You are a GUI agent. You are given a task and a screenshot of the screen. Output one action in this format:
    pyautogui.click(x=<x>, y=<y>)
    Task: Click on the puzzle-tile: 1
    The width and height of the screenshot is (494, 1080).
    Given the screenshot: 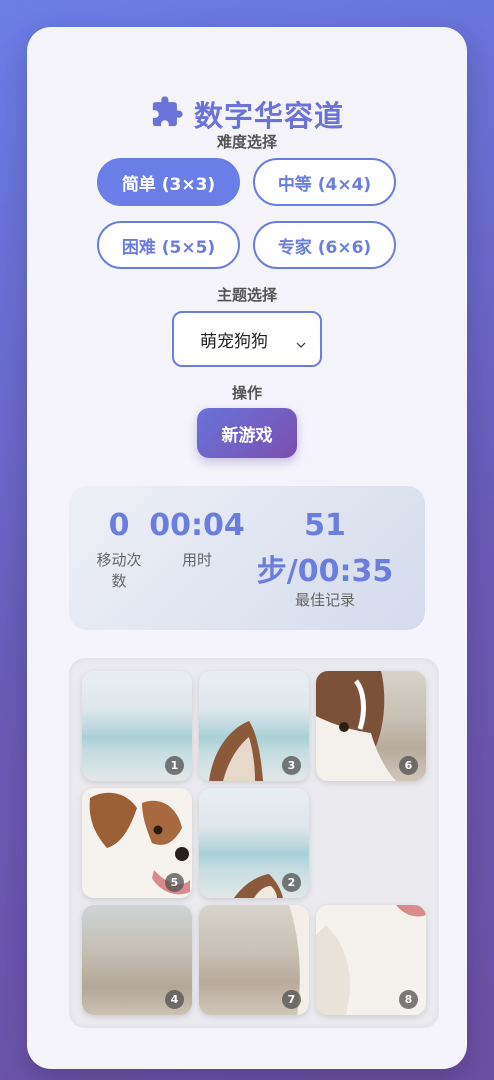 What is the action you would take?
    pyautogui.click(x=137, y=726)
    